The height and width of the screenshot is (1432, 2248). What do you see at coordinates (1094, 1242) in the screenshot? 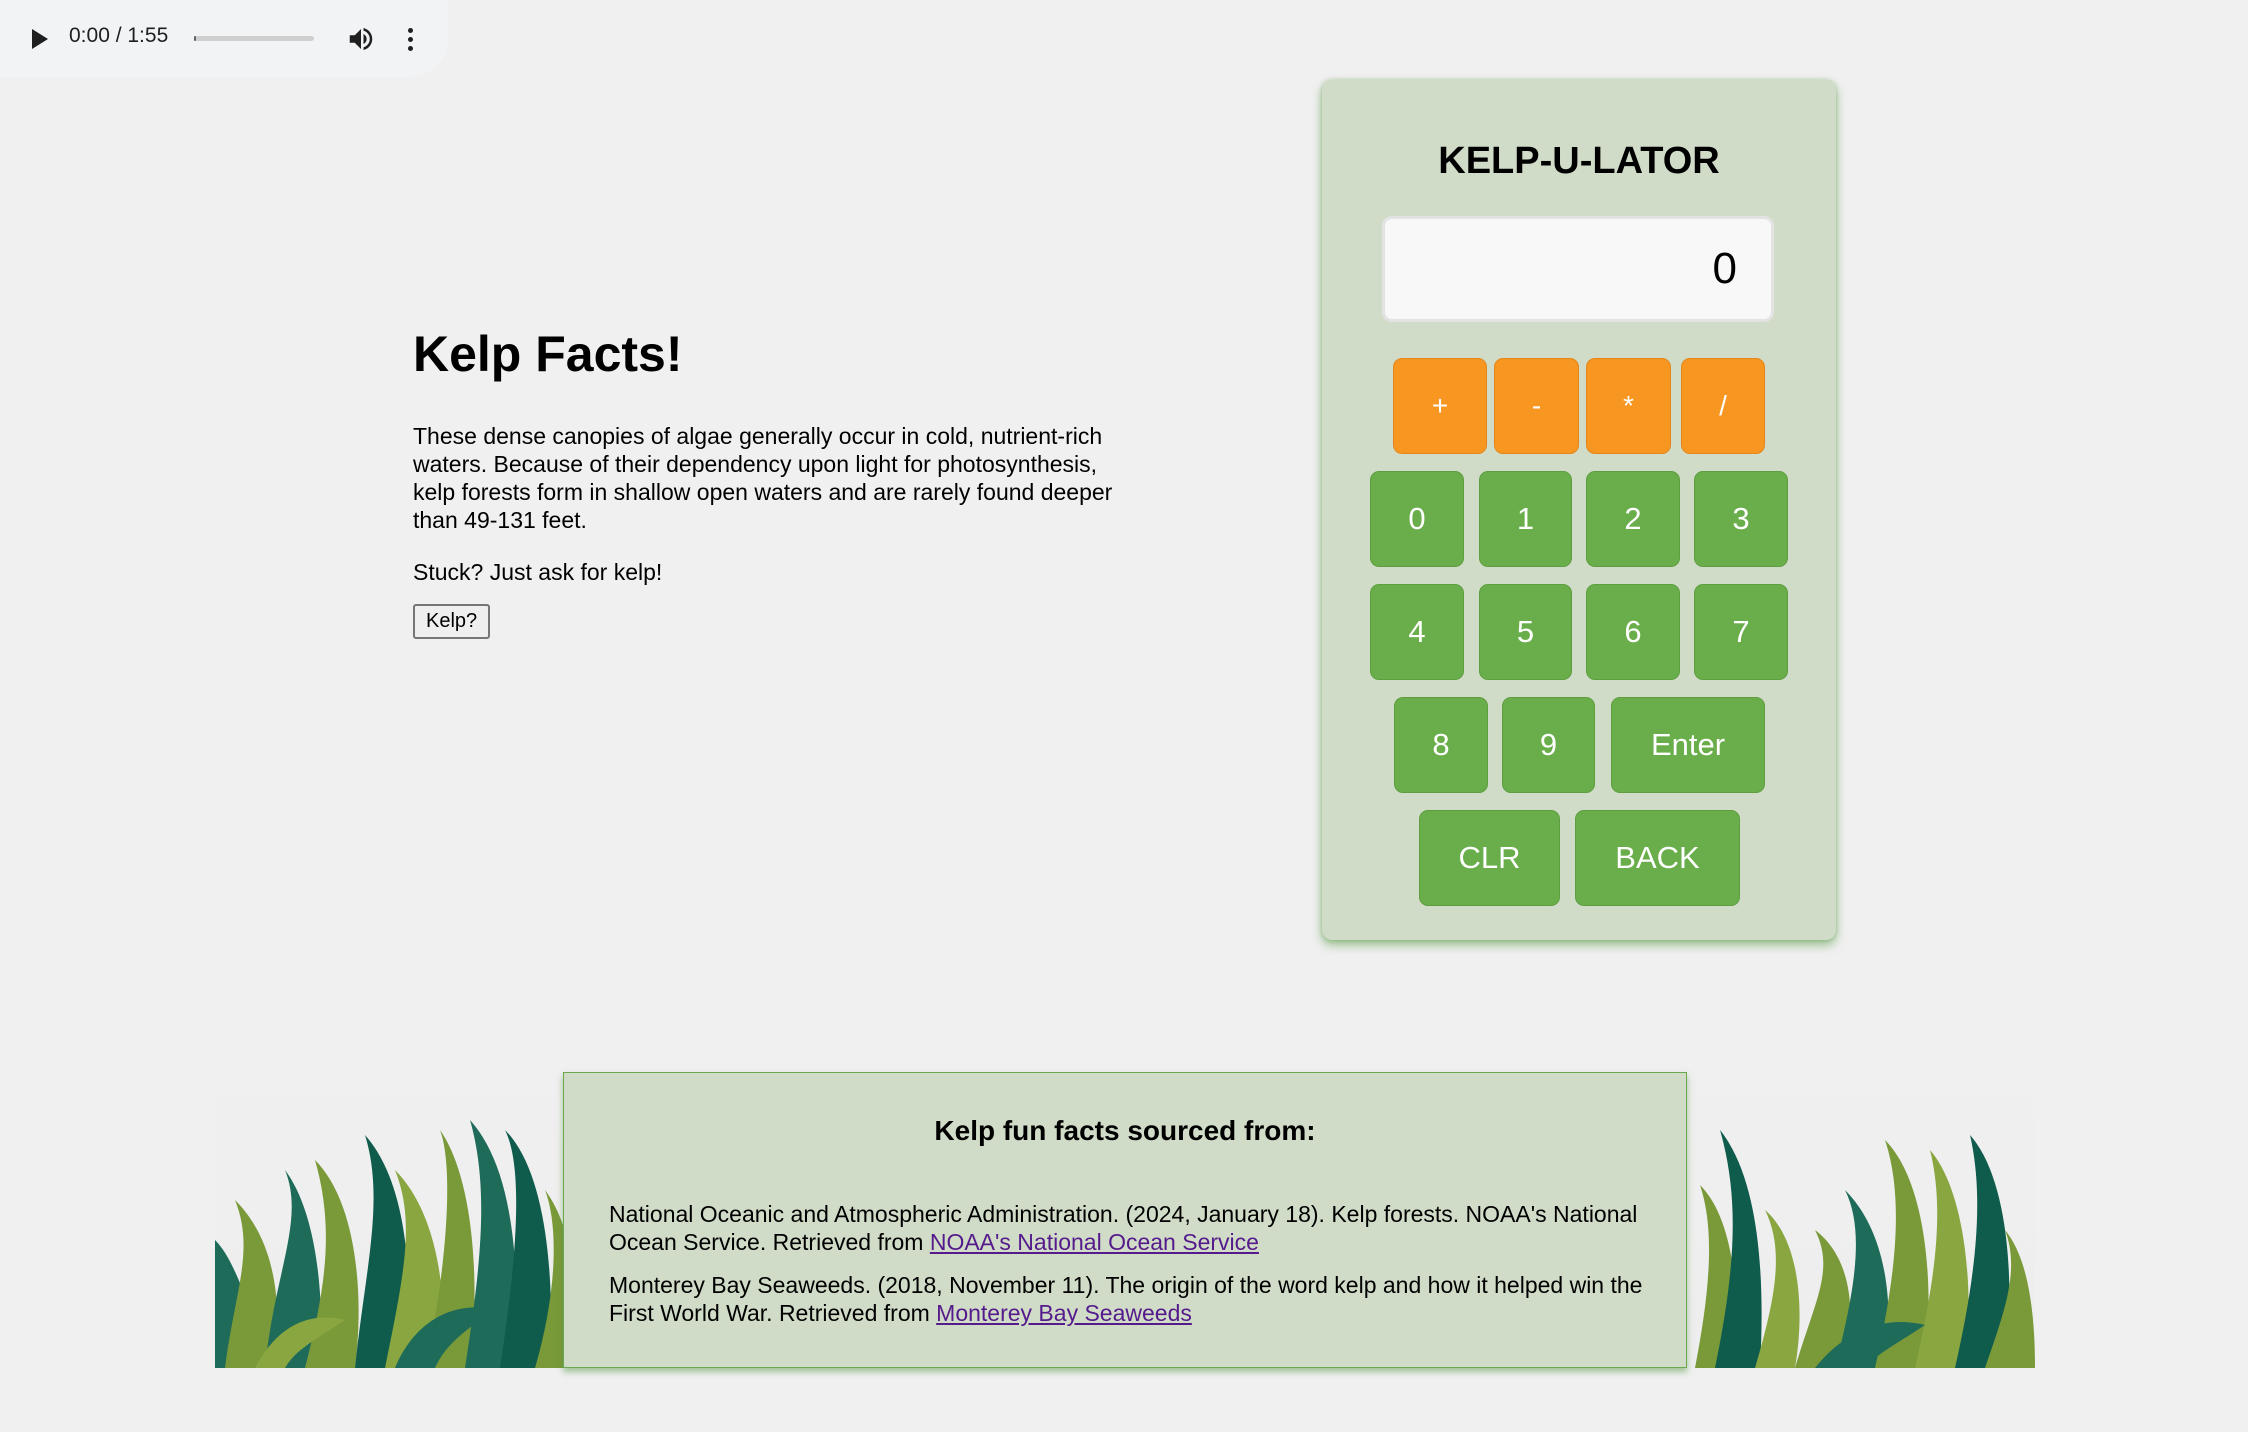
I see `noaa-link: NOAA's National Ocean Service` at bounding box center [1094, 1242].